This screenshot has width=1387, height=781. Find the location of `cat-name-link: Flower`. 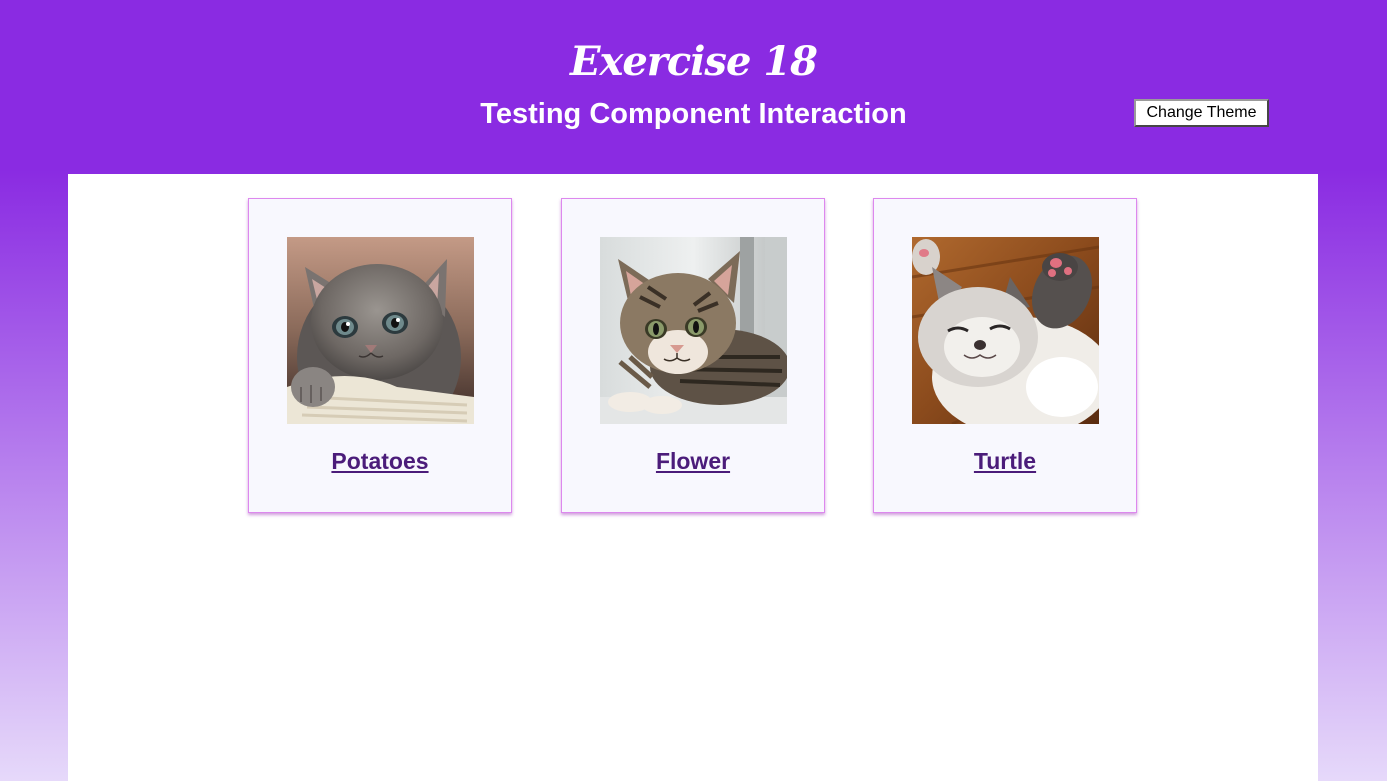

cat-name-link: Flower is located at coordinates (693, 461).